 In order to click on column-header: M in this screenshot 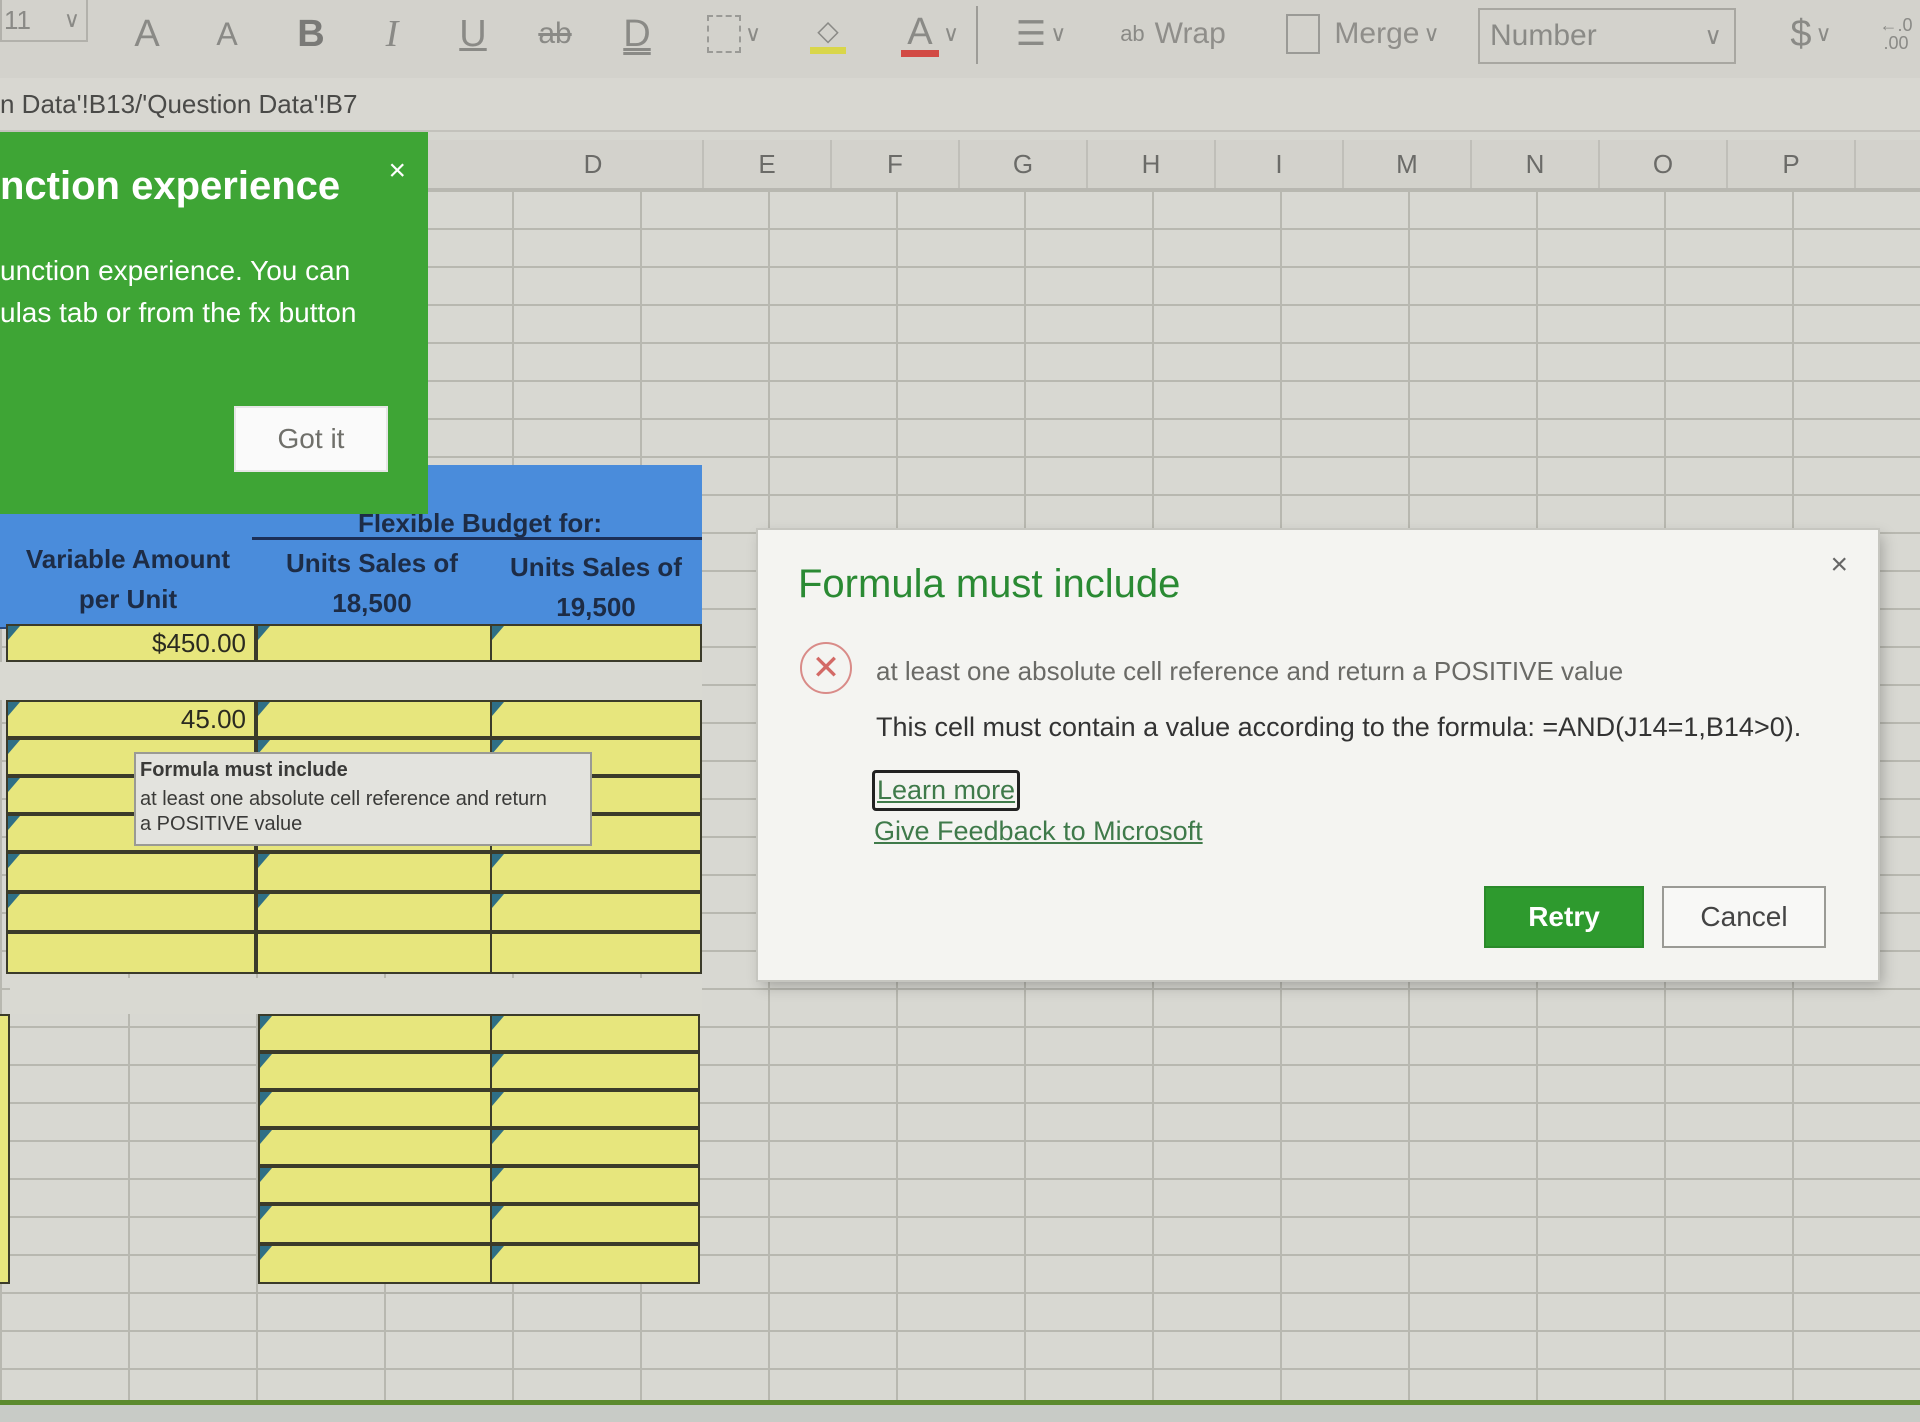, I will do `click(1408, 164)`.